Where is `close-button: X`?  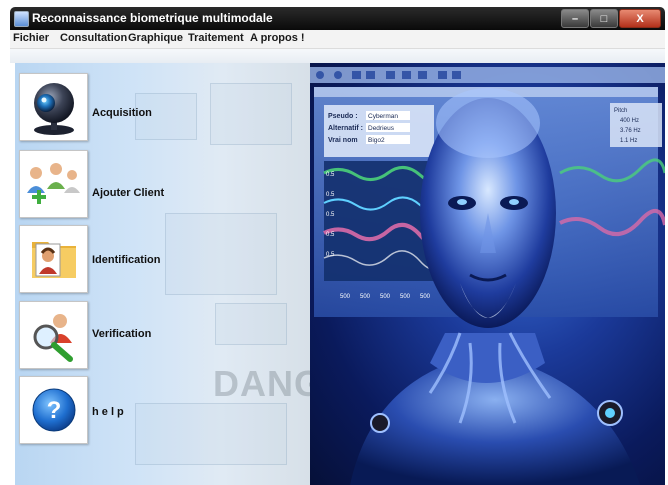
close-button: X is located at coordinates (640, 18).